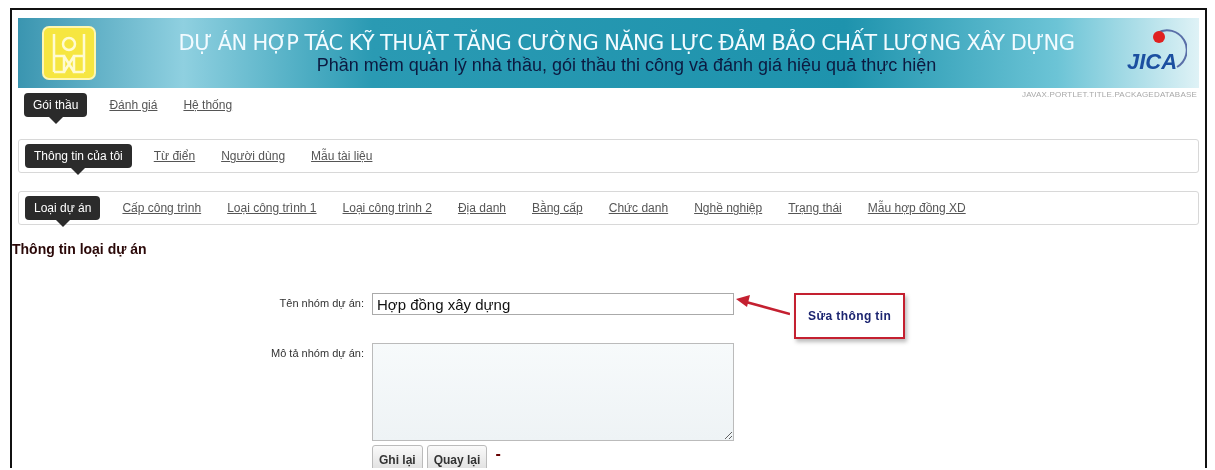  I want to click on menu-tab: Mẫu hợp đồng XD, so click(916, 208).